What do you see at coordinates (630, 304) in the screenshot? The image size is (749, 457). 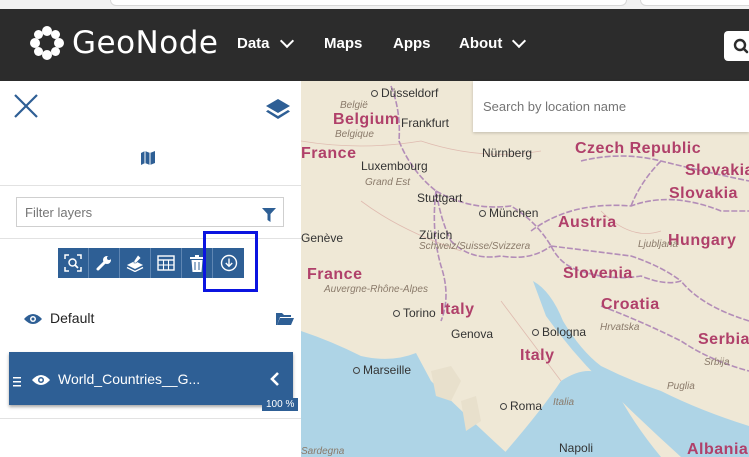 I see `country-label: Croatia` at bounding box center [630, 304].